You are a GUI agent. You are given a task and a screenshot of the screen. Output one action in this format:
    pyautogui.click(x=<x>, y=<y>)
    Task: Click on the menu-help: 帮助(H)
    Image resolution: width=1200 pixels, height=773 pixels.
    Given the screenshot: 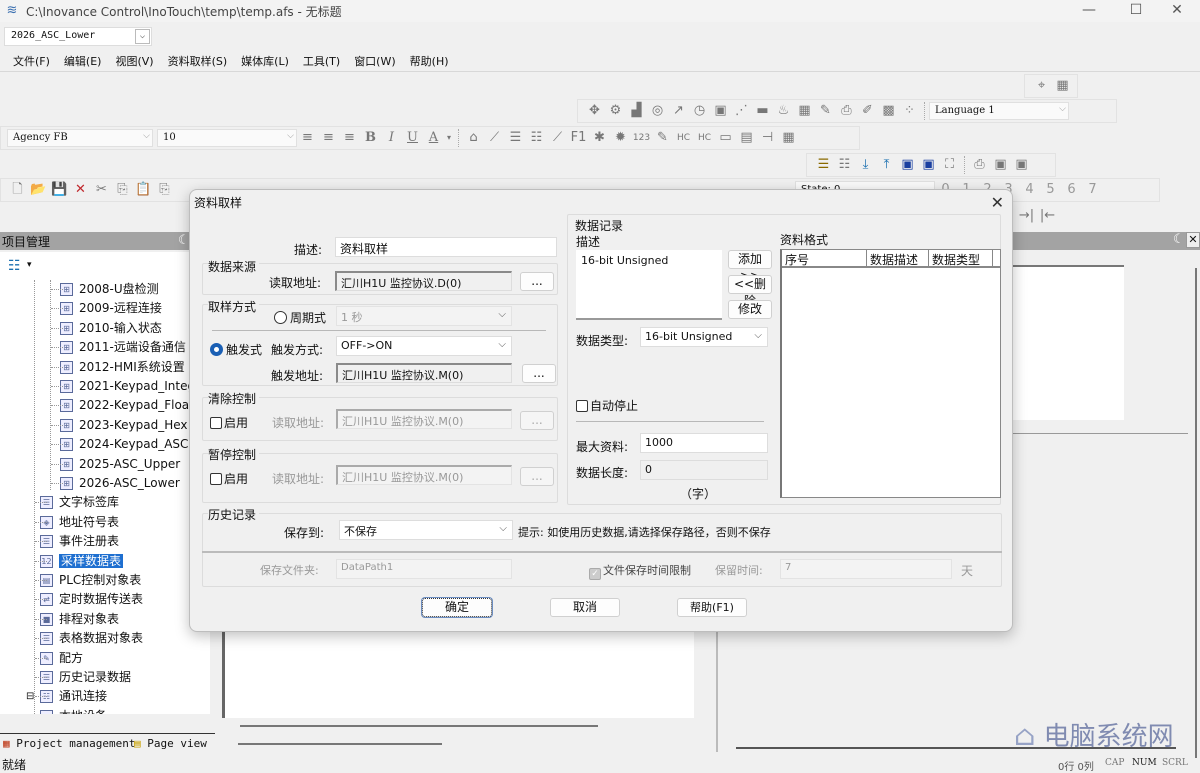 What is the action you would take?
    pyautogui.click(x=429, y=61)
    